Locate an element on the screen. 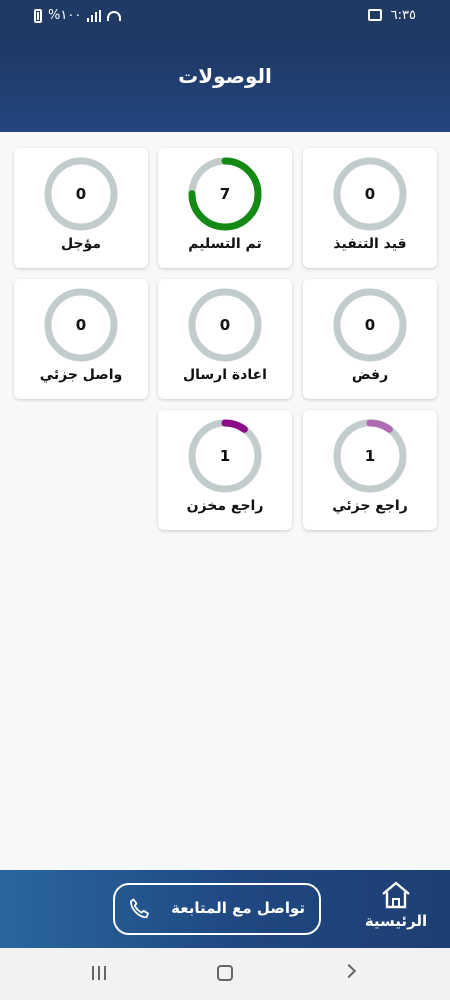 This screenshot has height=1000, width=450. card-label: راجع مخزن is located at coordinates (225, 506).